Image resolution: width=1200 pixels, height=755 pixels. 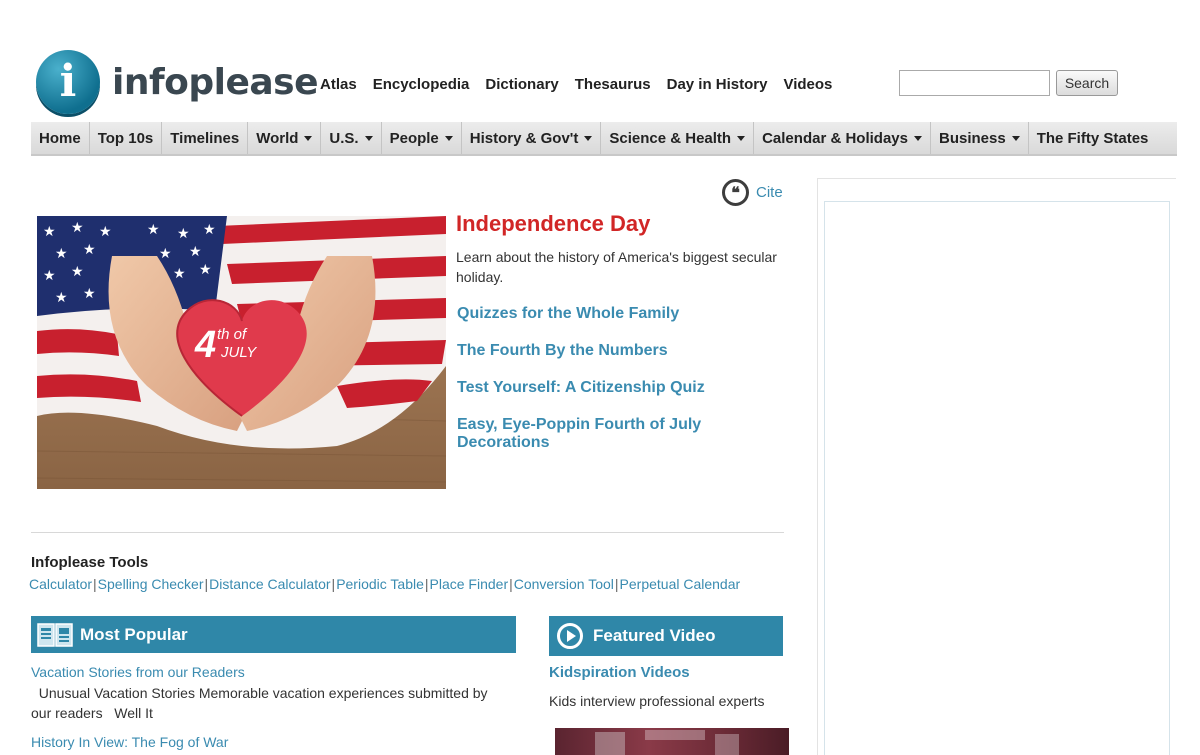 I want to click on popular-link-fog-of-war: History In View: The Fog of War, so click(x=129, y=742).